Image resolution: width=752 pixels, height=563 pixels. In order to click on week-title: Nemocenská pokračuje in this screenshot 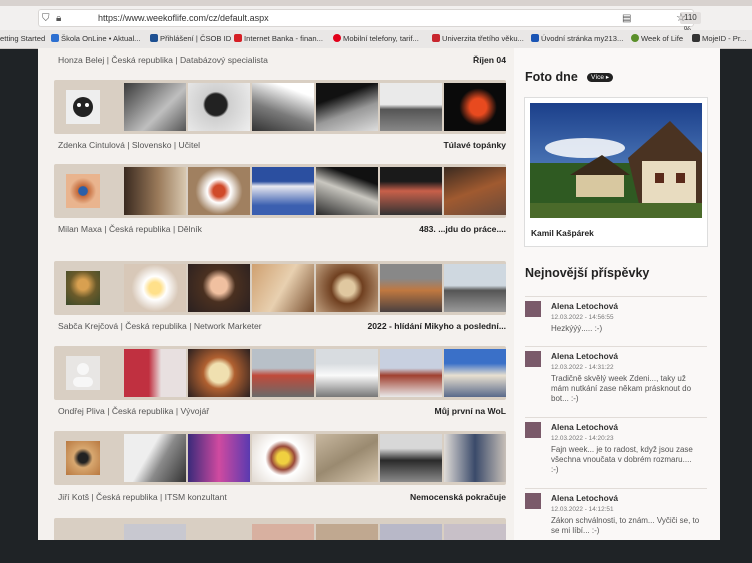, I will do `click(458, 497)`.